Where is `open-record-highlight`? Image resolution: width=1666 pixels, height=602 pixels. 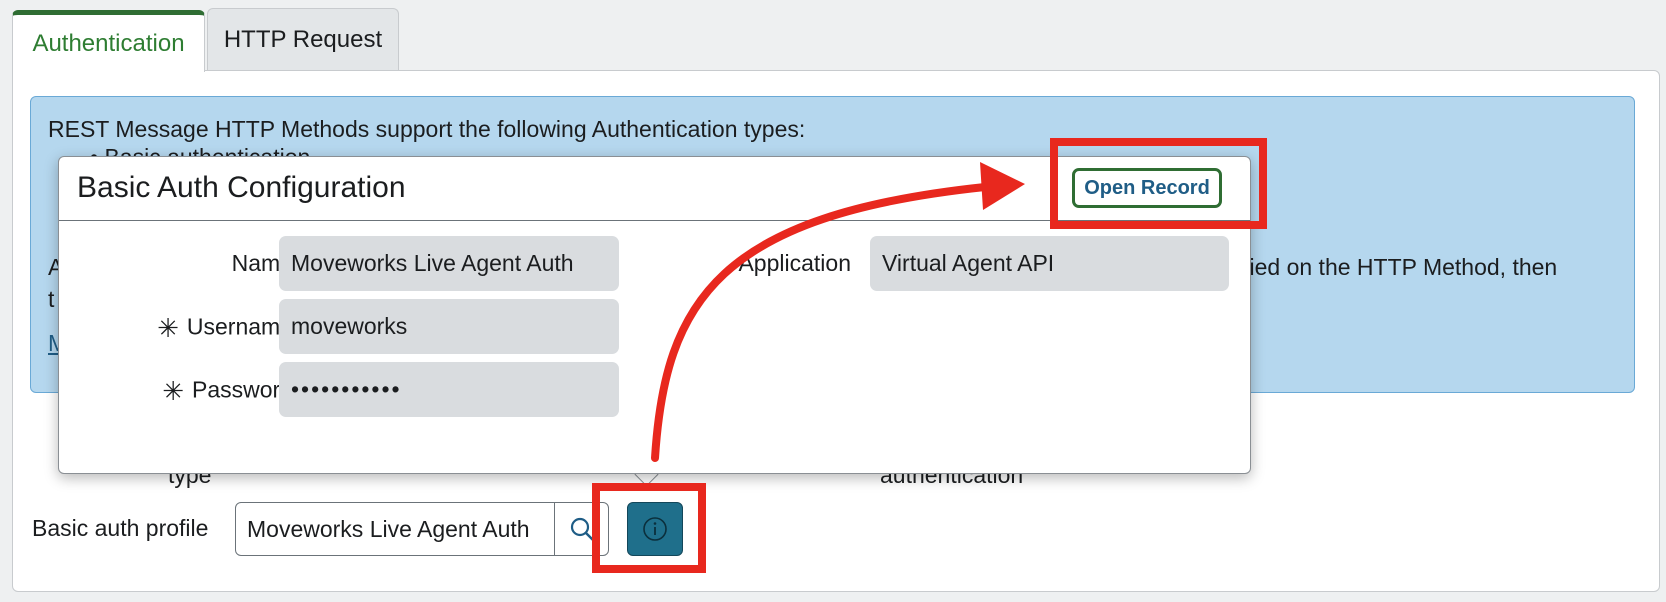
open-record-highlight is located at coordinates (1158, 183).